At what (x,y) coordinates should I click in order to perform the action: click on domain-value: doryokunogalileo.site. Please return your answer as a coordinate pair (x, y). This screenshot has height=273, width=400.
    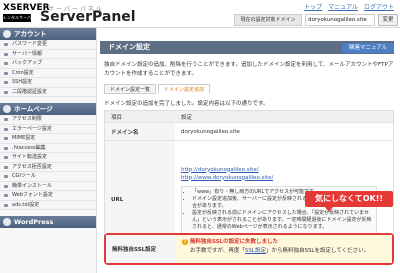
    Looking at the image, I should click on (210, 131).